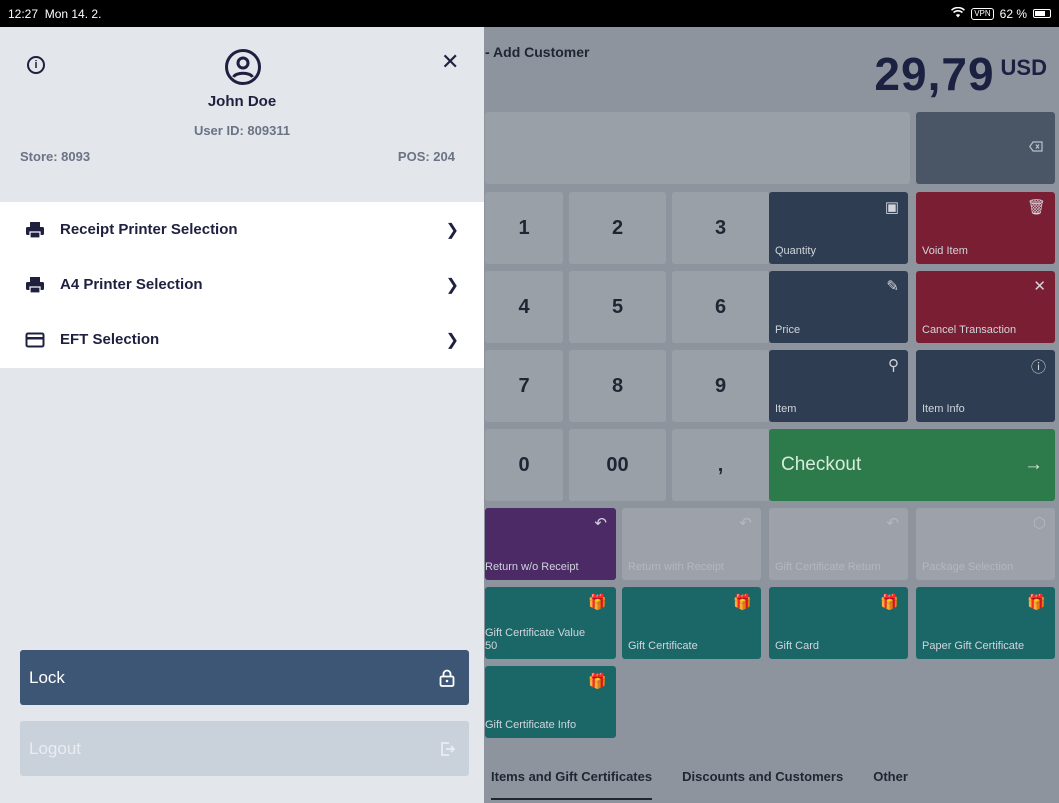  What do you see at coordinates (524, 228) in the screenshot?
I see `key-1: 1` at bounding box center [524, 228].